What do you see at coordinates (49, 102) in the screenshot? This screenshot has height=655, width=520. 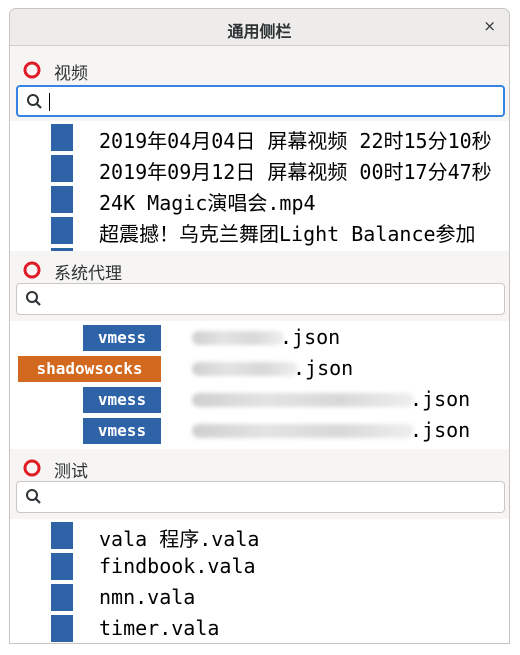 I see `text-caret` at bounding box center [49, 102].